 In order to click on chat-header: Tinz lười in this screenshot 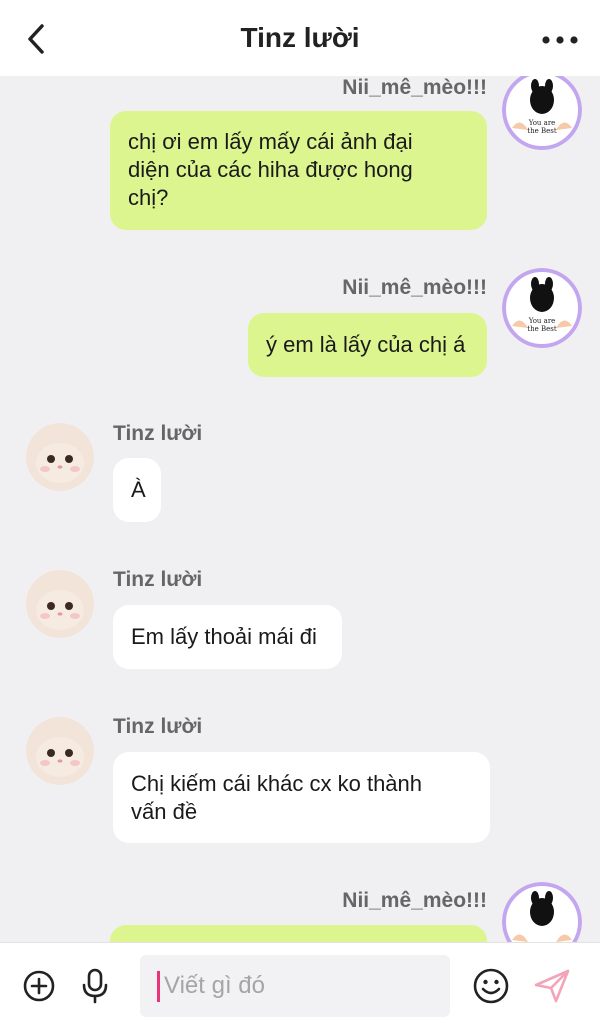, I will do `click(300, 38)`.